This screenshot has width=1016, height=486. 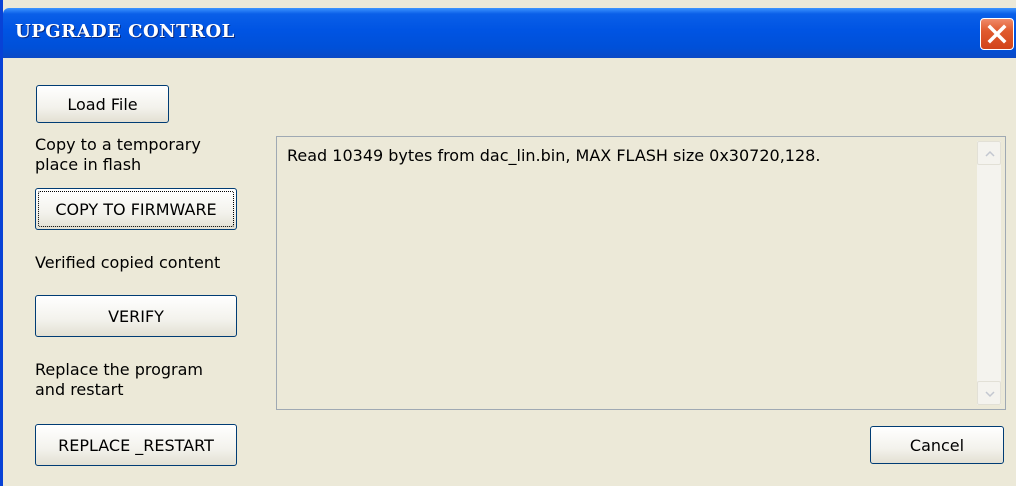 I want to click on chevron-down-icon, so click(x=990, y=394).